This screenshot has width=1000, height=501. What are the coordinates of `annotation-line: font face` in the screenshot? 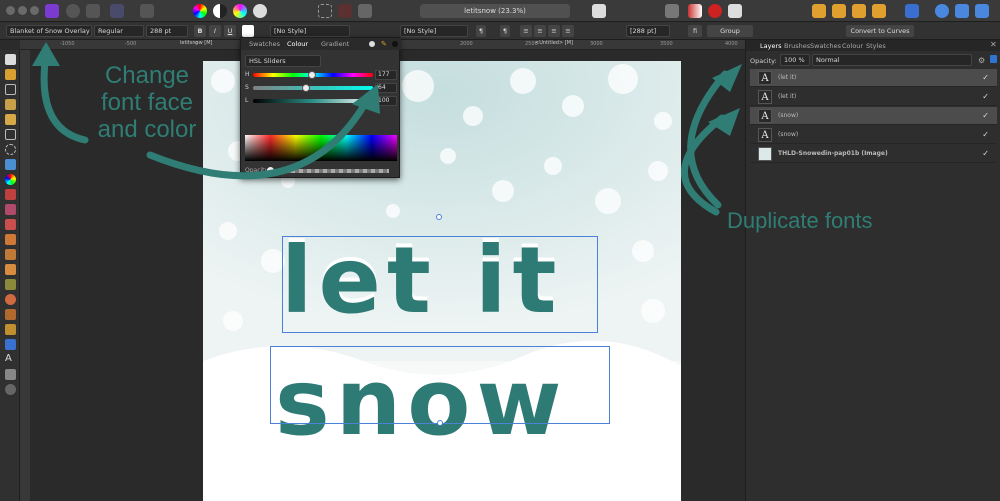 It's located at (147, 102).